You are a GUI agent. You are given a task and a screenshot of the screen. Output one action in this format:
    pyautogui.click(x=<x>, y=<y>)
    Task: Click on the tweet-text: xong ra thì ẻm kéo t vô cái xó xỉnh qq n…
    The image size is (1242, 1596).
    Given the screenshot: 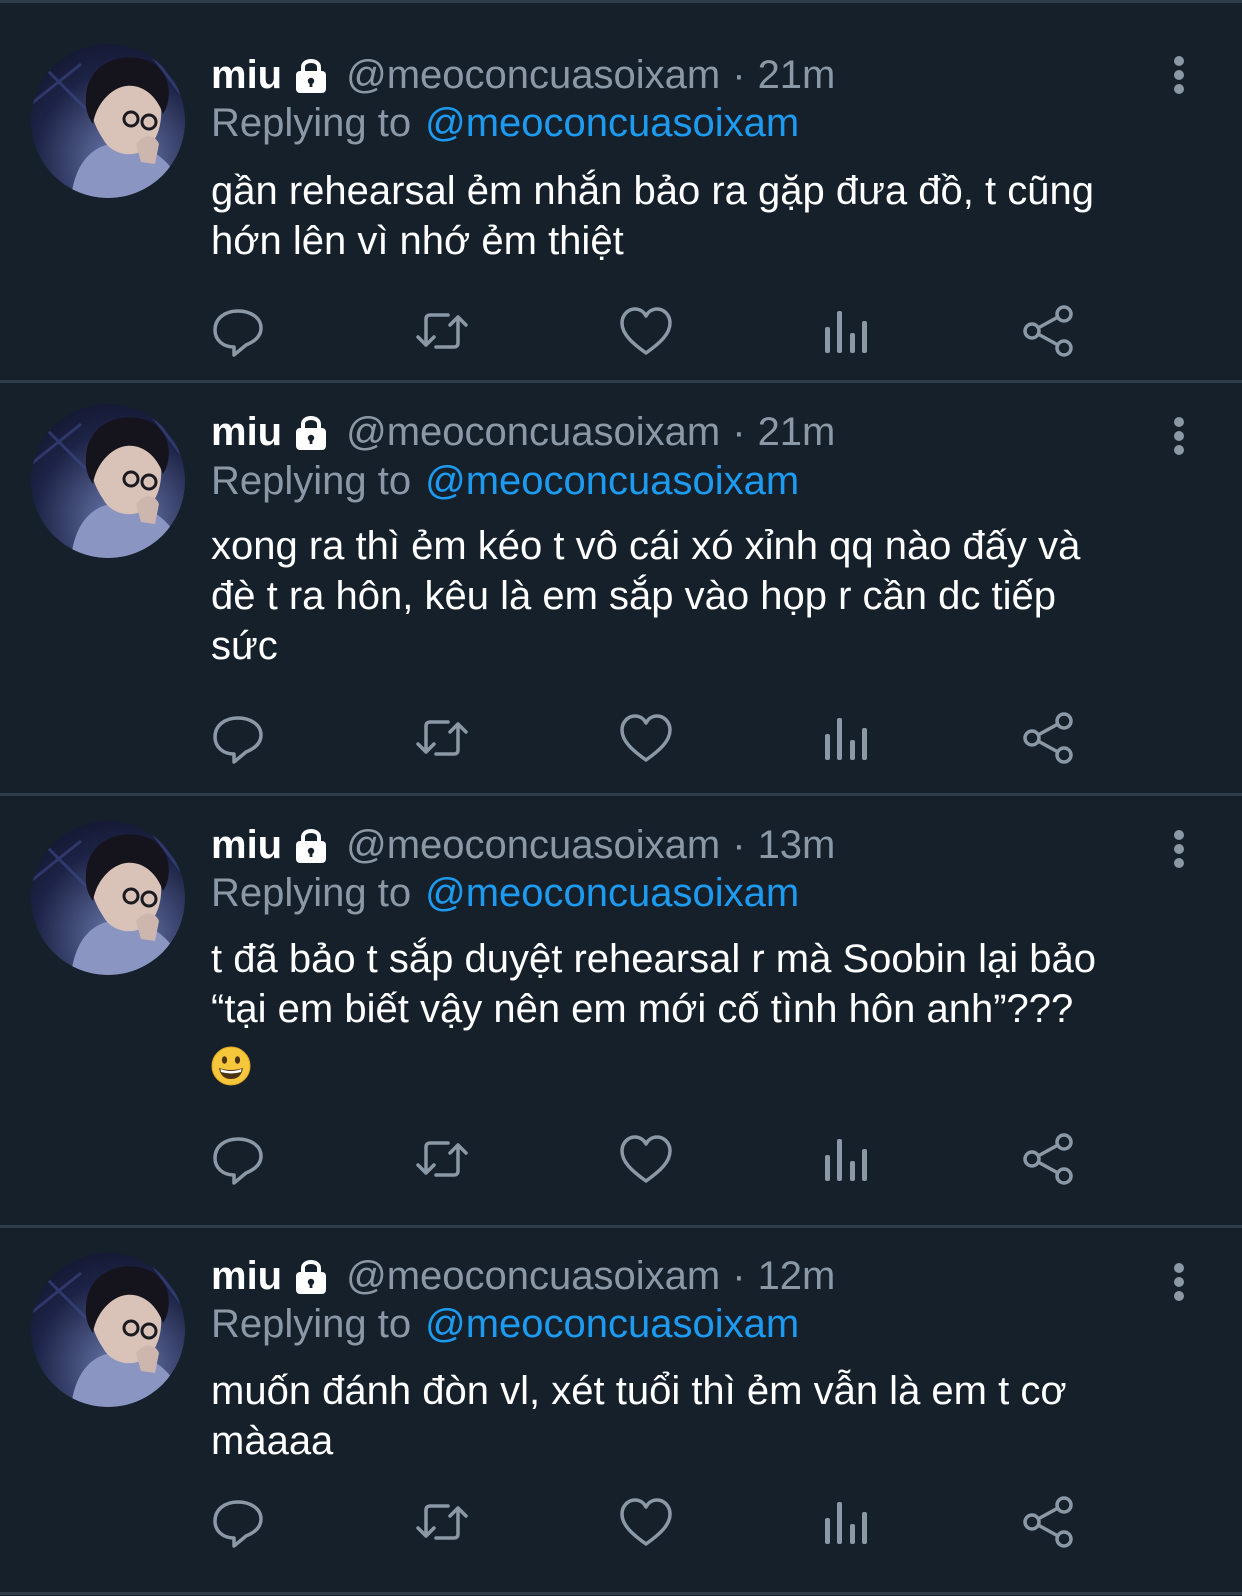 What is the action you would take?
    pyautogui.click(x=646, y=596)
    